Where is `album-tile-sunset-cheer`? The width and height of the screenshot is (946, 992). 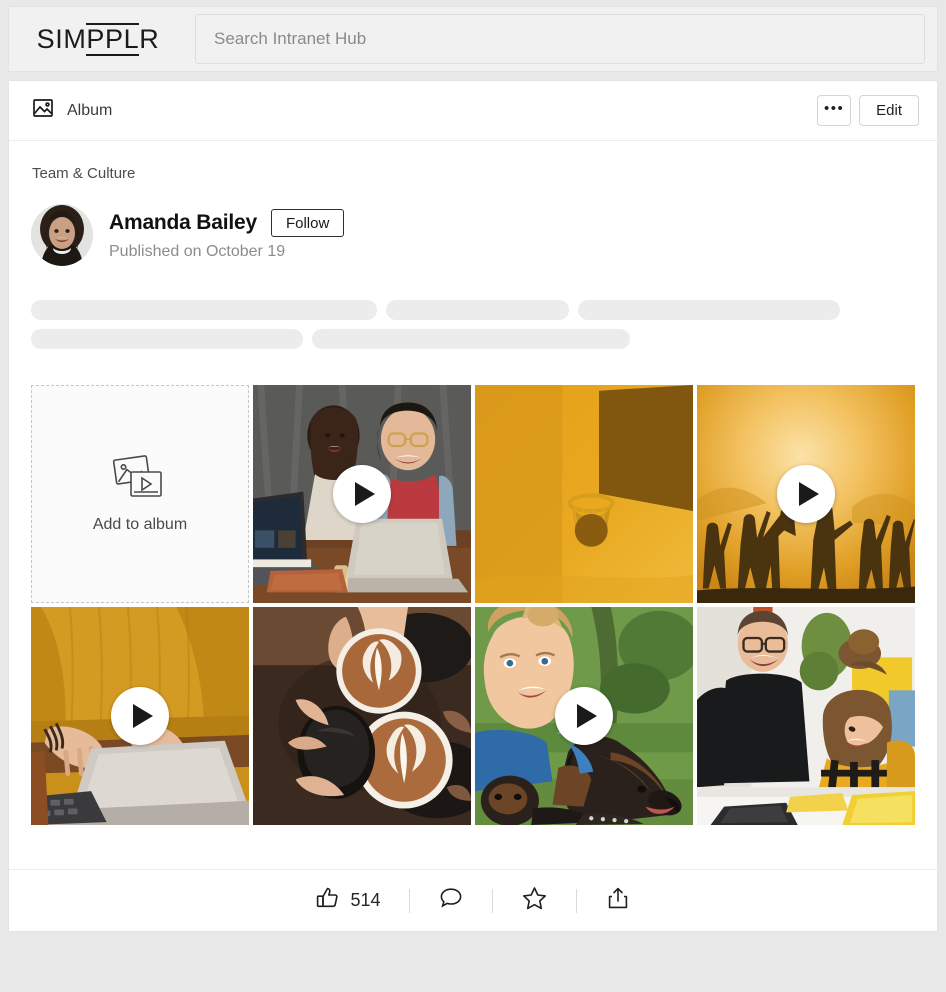
album-tile-sunset-cheer is located at coordinates (806, 494).